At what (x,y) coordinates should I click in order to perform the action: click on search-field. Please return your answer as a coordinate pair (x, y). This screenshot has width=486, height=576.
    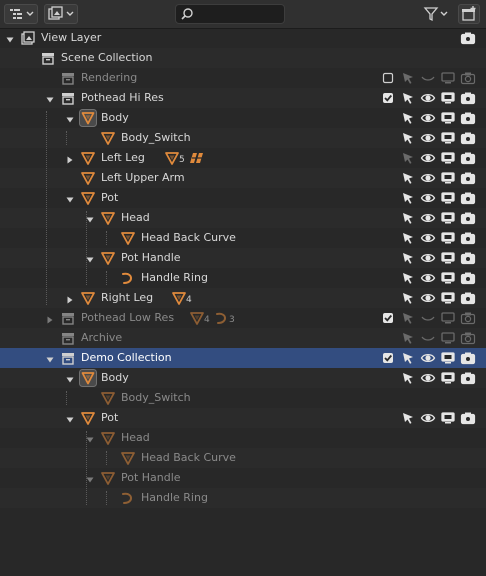
    Looking at the image, I should click on (230, 14).